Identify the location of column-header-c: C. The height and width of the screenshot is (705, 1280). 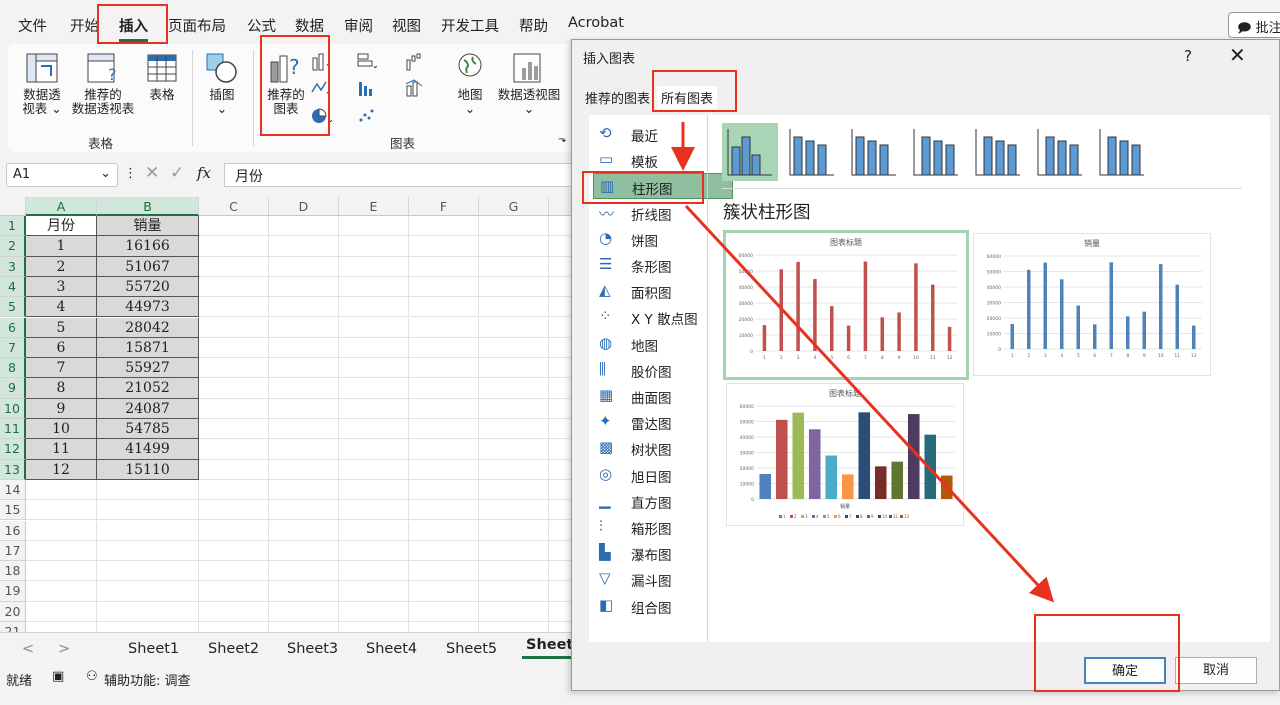
(234, 206).